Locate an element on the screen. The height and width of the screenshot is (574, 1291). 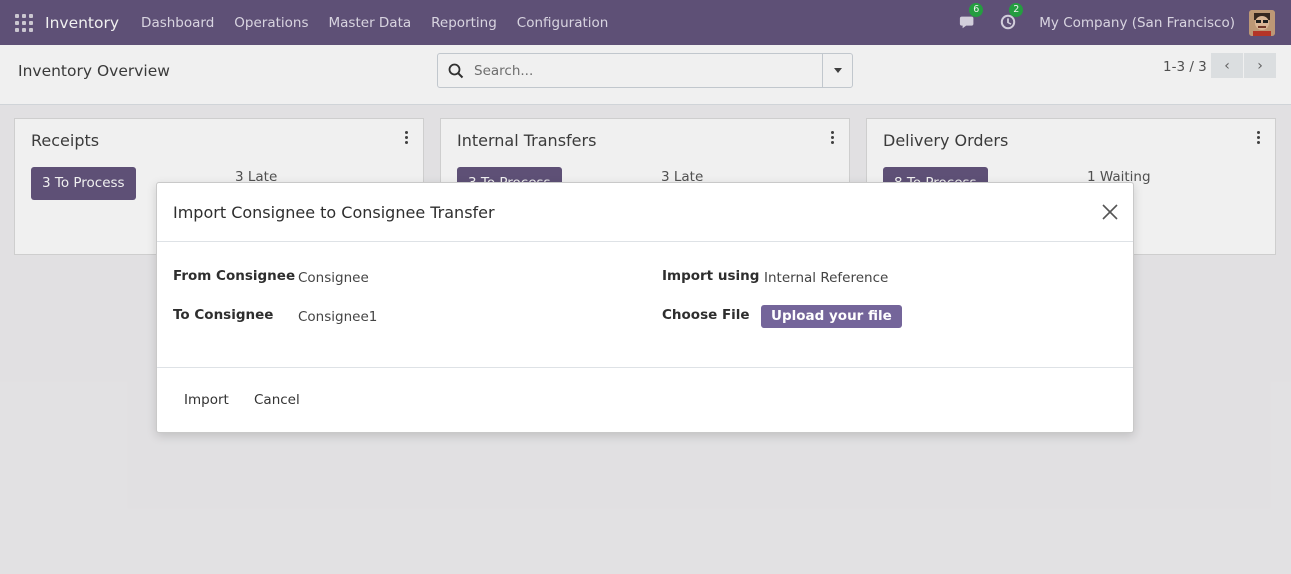
import-using-field: Internal Reference is located at coordinates (826, 278).